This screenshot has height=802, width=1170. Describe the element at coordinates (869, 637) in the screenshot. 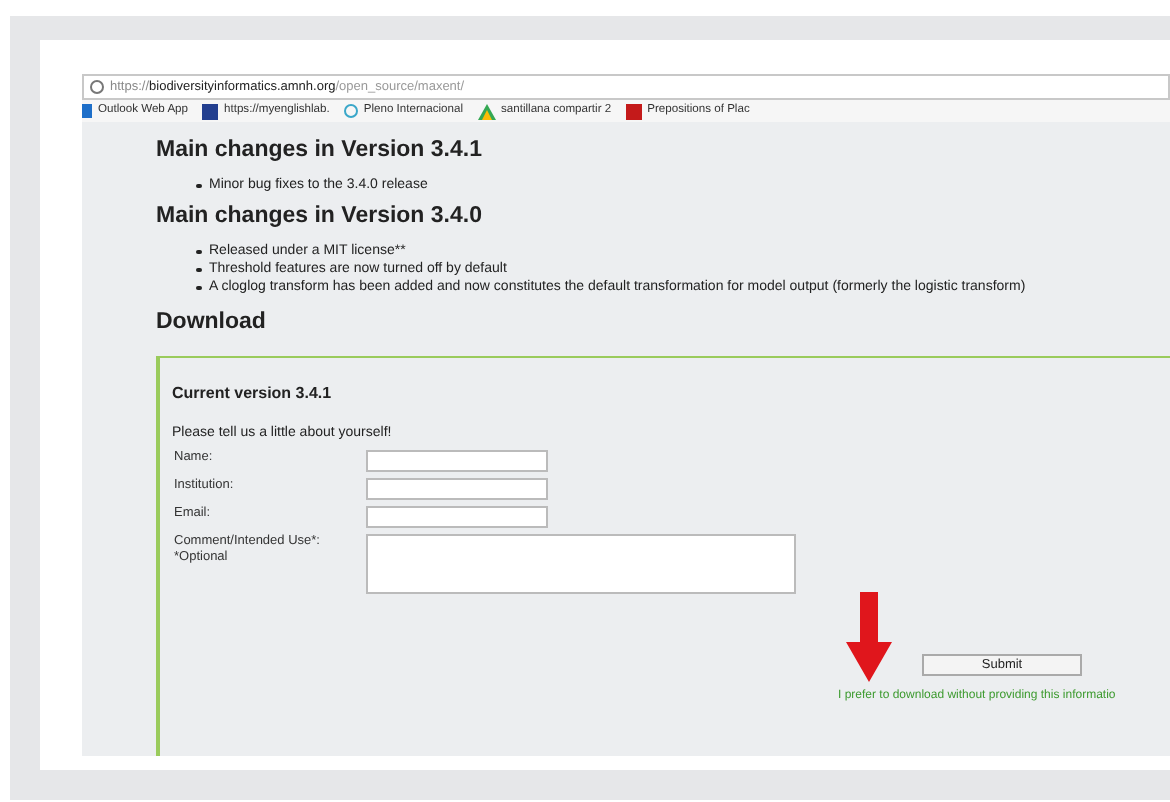

I see `down-arrow-icon` at that location.